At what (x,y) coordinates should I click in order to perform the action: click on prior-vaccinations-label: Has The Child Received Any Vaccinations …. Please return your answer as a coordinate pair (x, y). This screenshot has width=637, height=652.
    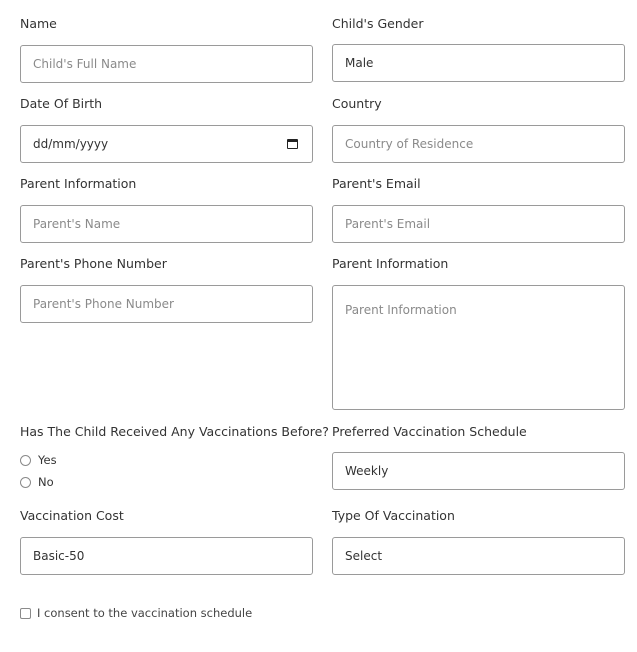
    Looking at the image, I should click on (174, 431).